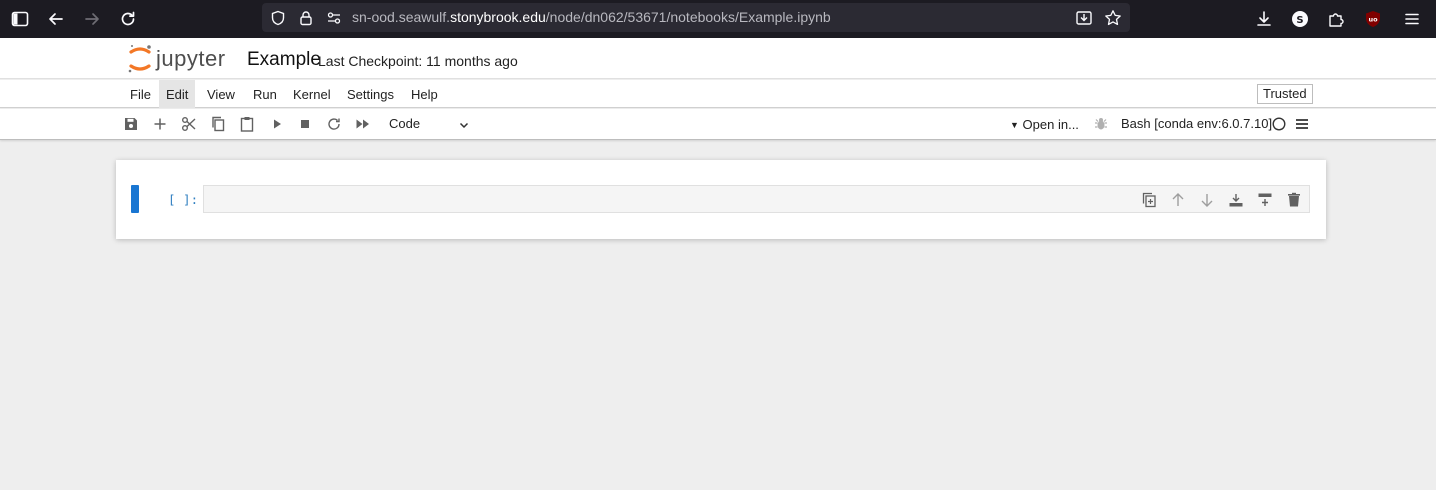 The height and width of the screenshot is (490, 1436). What do you see at coordinates (128, 19) in the screenshot?
I see `reload-icon` at bounding box center [128, 19].